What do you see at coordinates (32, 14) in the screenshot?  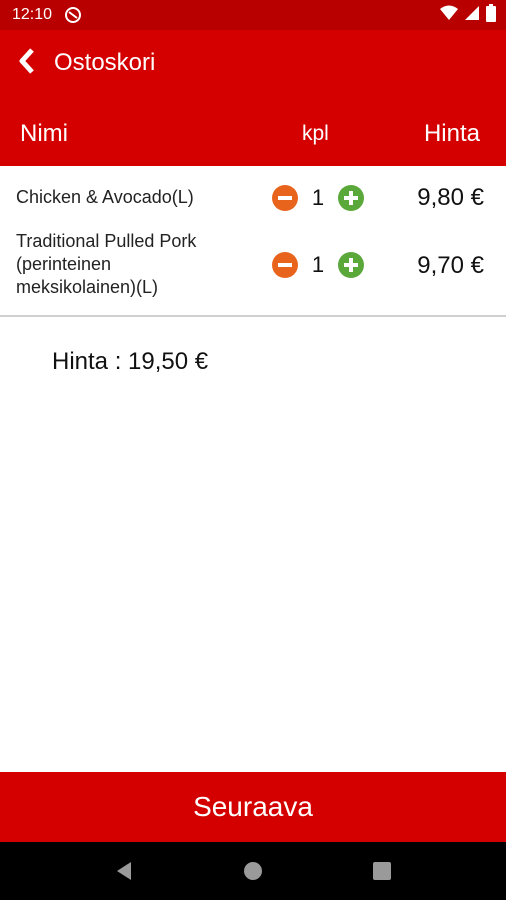 I see `status-time: 12:10` at bounding box center [32, 14].